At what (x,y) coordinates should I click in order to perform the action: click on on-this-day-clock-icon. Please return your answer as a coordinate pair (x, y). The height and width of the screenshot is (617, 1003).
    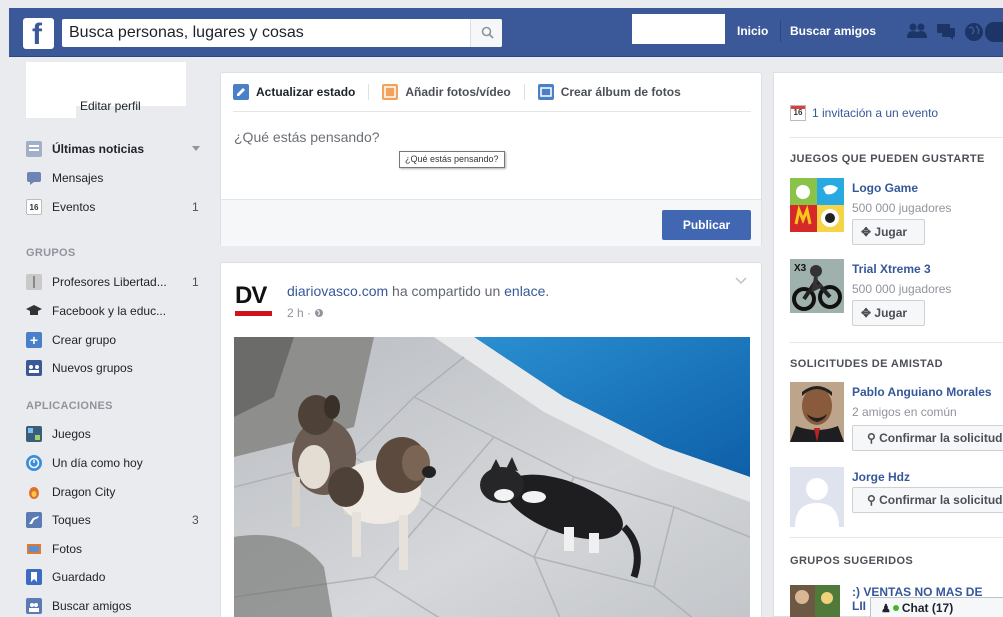
    Looking at the image, I should click on (34, 463).